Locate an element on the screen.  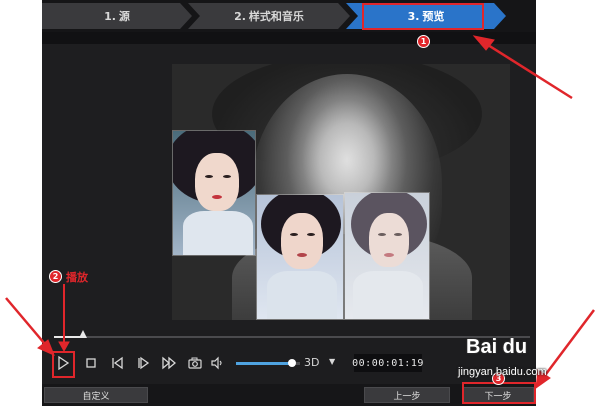
baidu-watermark: Bai du jingyan.baidu.com is located at coordinates (528, 366).